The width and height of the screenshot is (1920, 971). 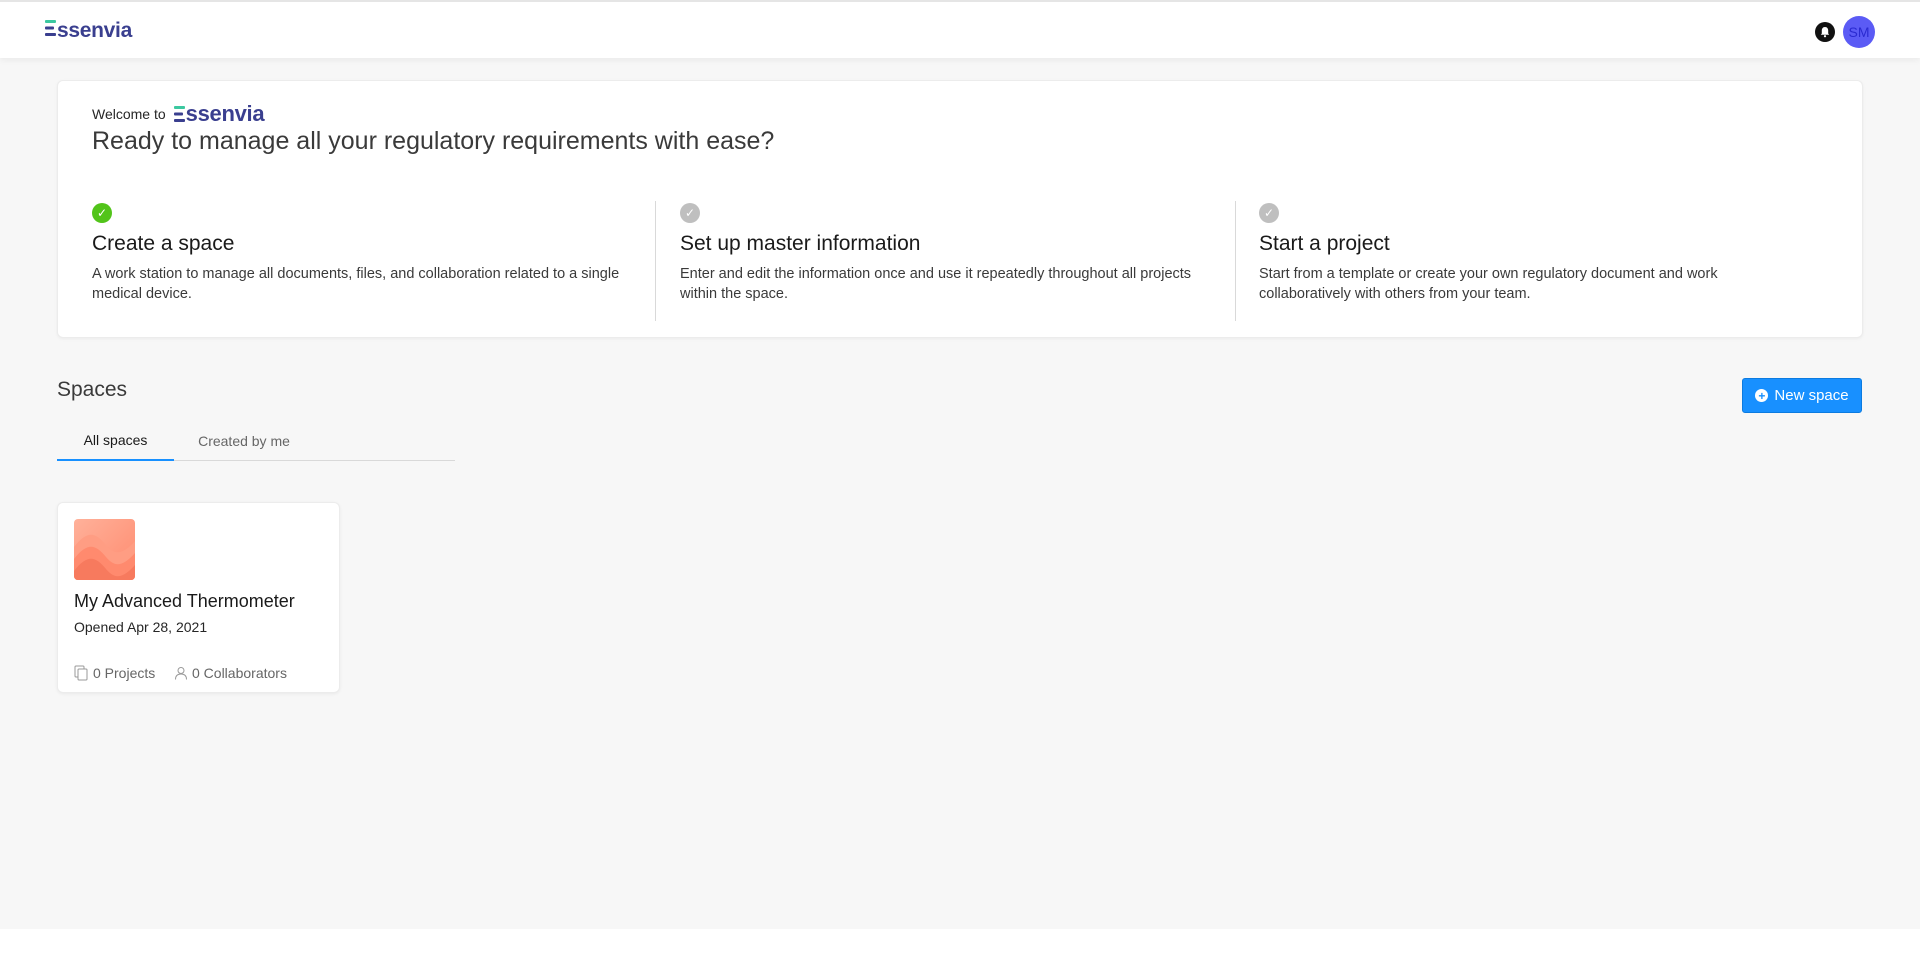 I want to click on step-title: Set up master information, so click(x=800, y=243).